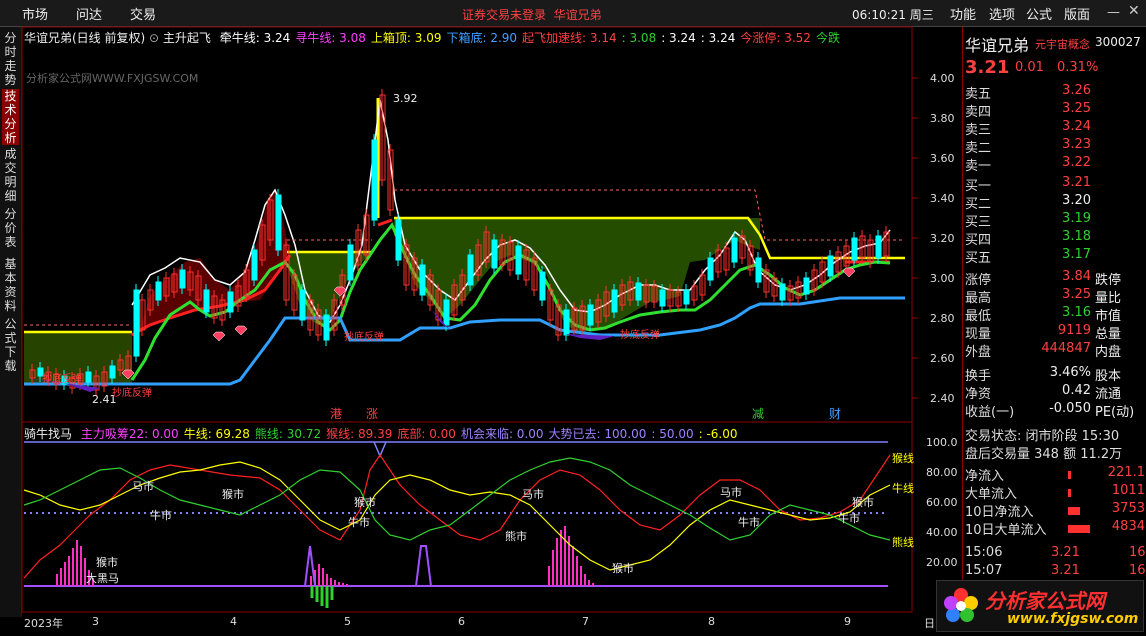  I want to click on quote-row: 涨停 3.84 跌停, so click(1055, 278).